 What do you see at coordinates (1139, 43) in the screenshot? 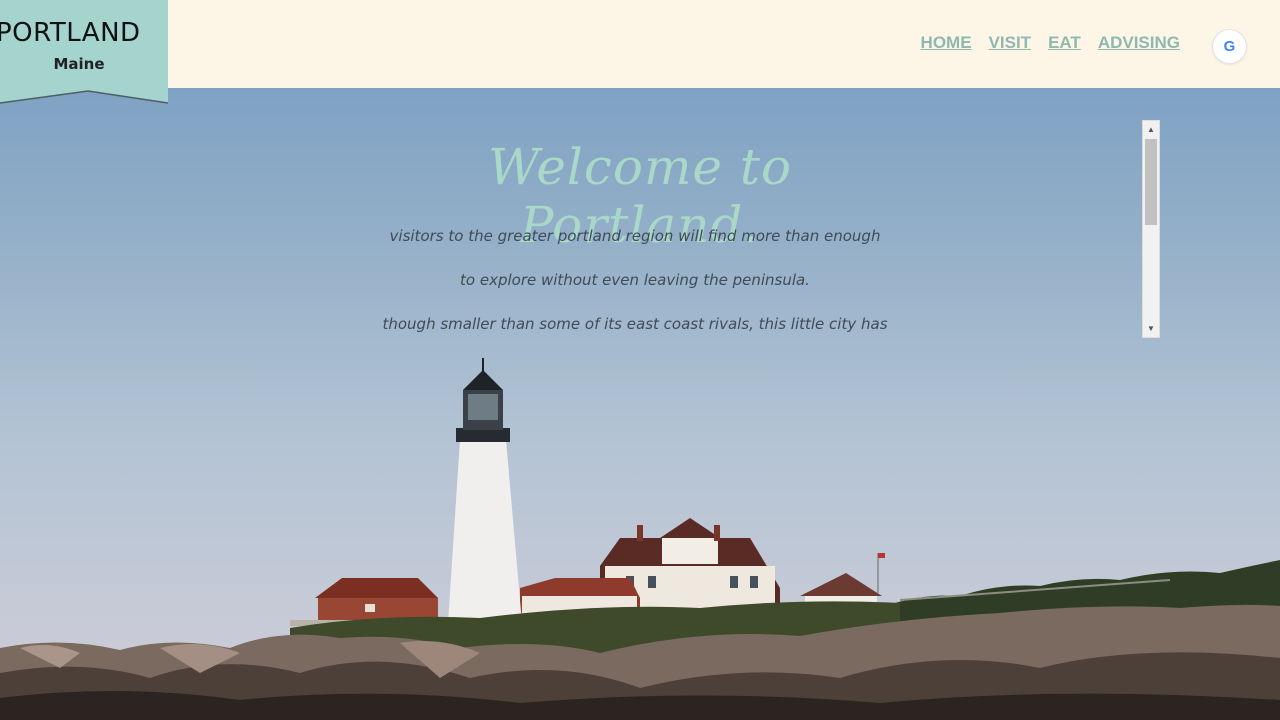
I see `nav-advising-link: ADVISING` at bounding box center [1139, 43].